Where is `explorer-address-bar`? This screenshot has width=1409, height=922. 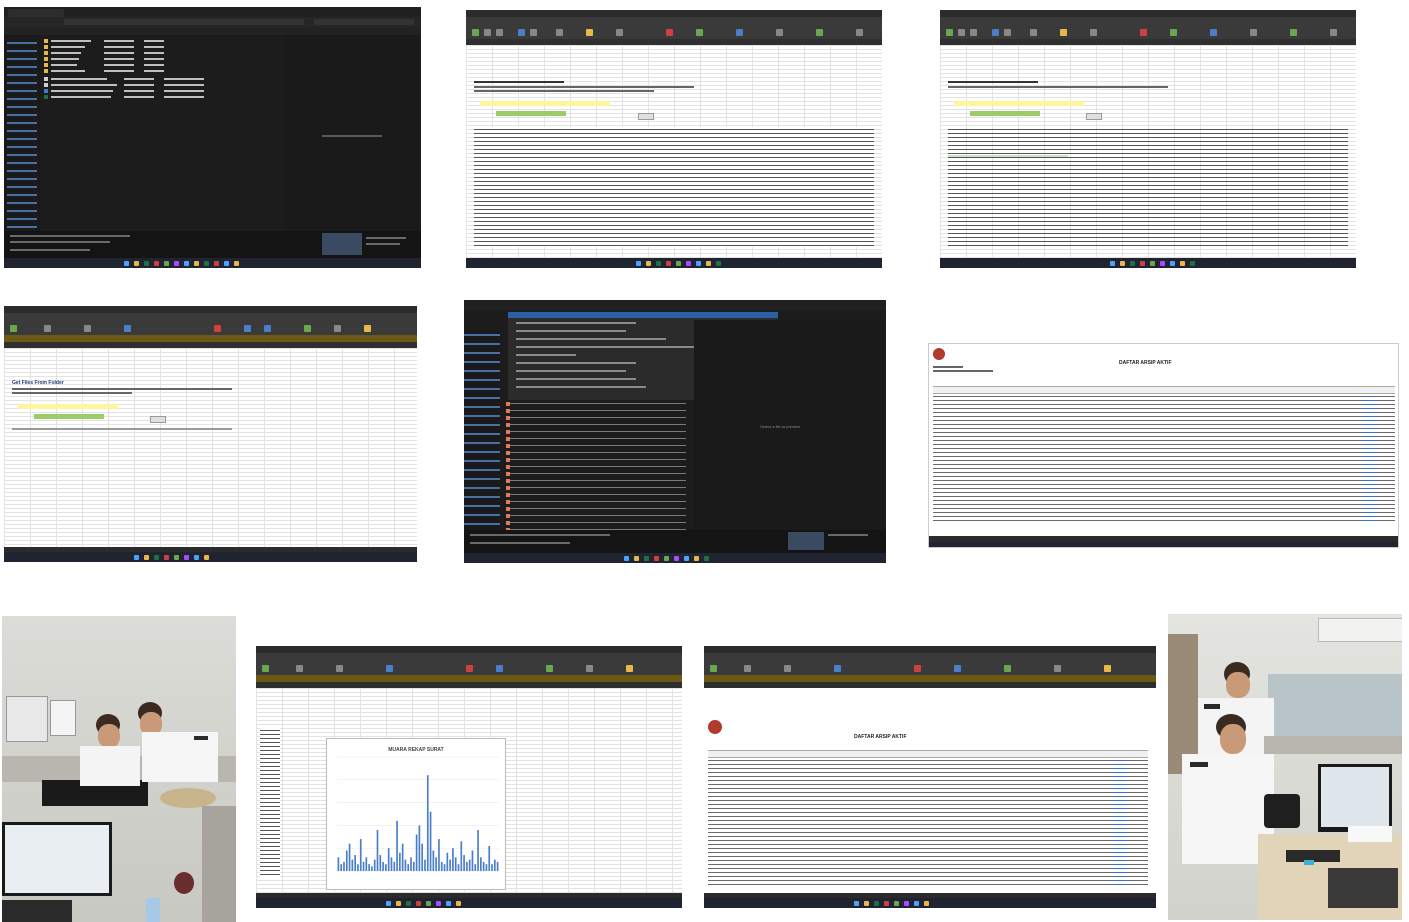
explorer-address-bar is located at coordinates (212, 22).